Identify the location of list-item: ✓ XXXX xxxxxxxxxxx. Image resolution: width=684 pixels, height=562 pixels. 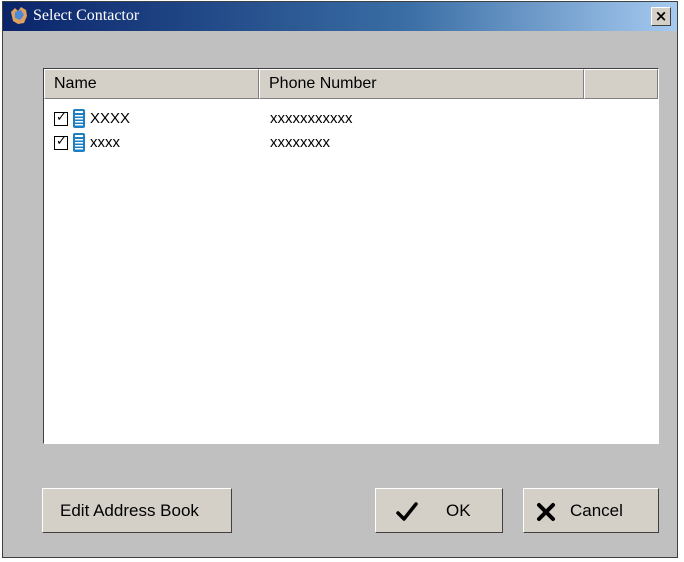
(351, 120).